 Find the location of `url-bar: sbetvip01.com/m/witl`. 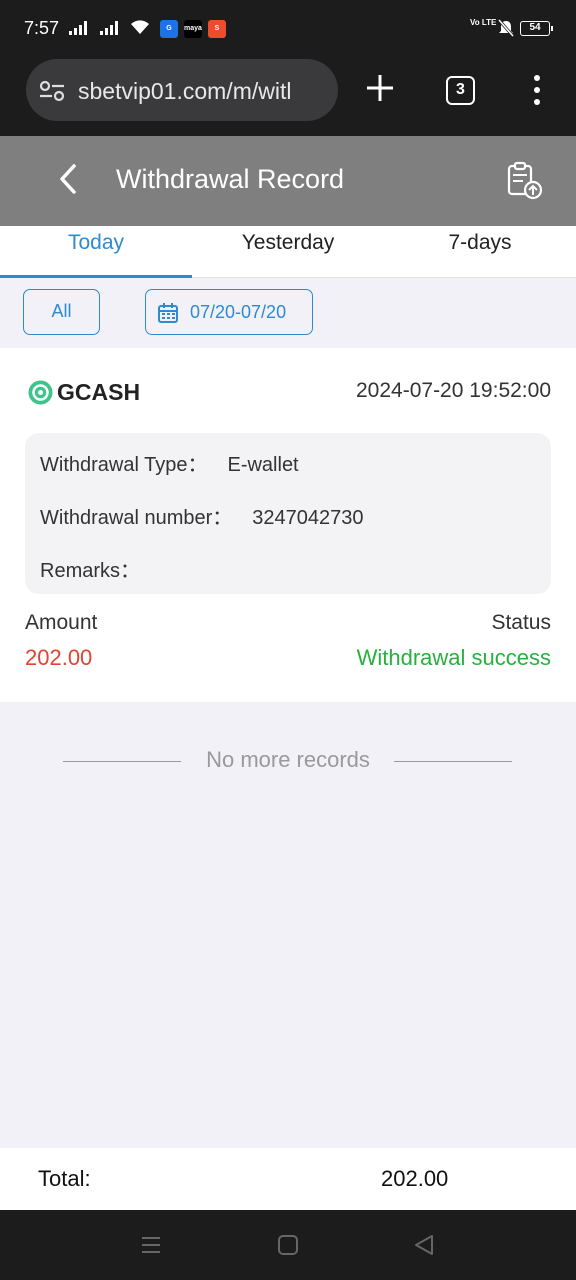

url-bar: sbetvip01.com/m/witl is located at coordinates (182, 90).